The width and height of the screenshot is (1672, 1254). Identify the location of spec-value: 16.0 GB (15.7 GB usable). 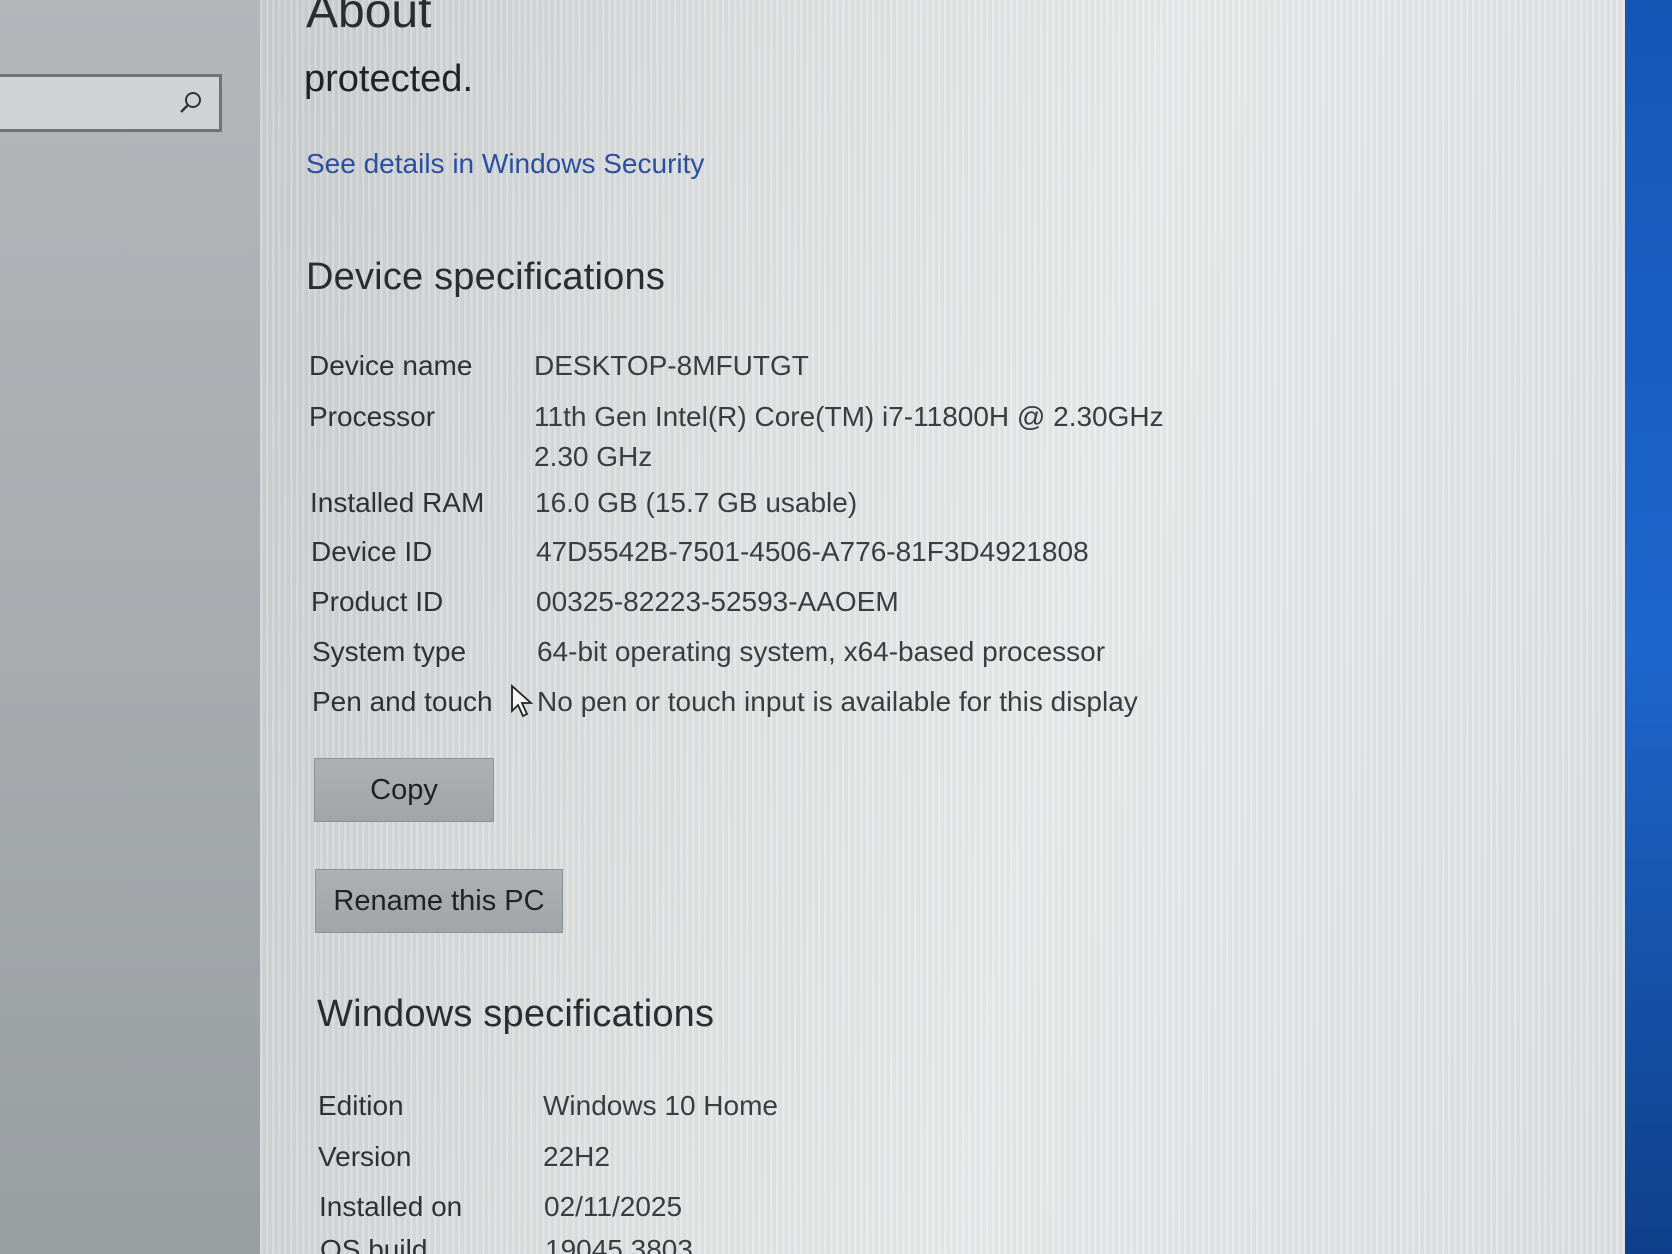
(696, 502).